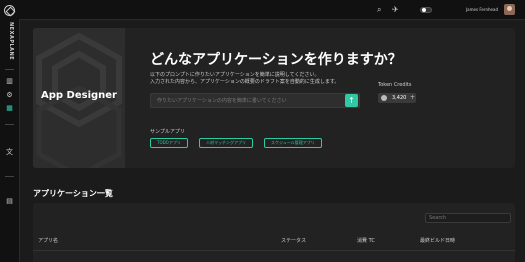  I want to click on column-header-last-build: 最終ビルド日時, so click(437, 240).